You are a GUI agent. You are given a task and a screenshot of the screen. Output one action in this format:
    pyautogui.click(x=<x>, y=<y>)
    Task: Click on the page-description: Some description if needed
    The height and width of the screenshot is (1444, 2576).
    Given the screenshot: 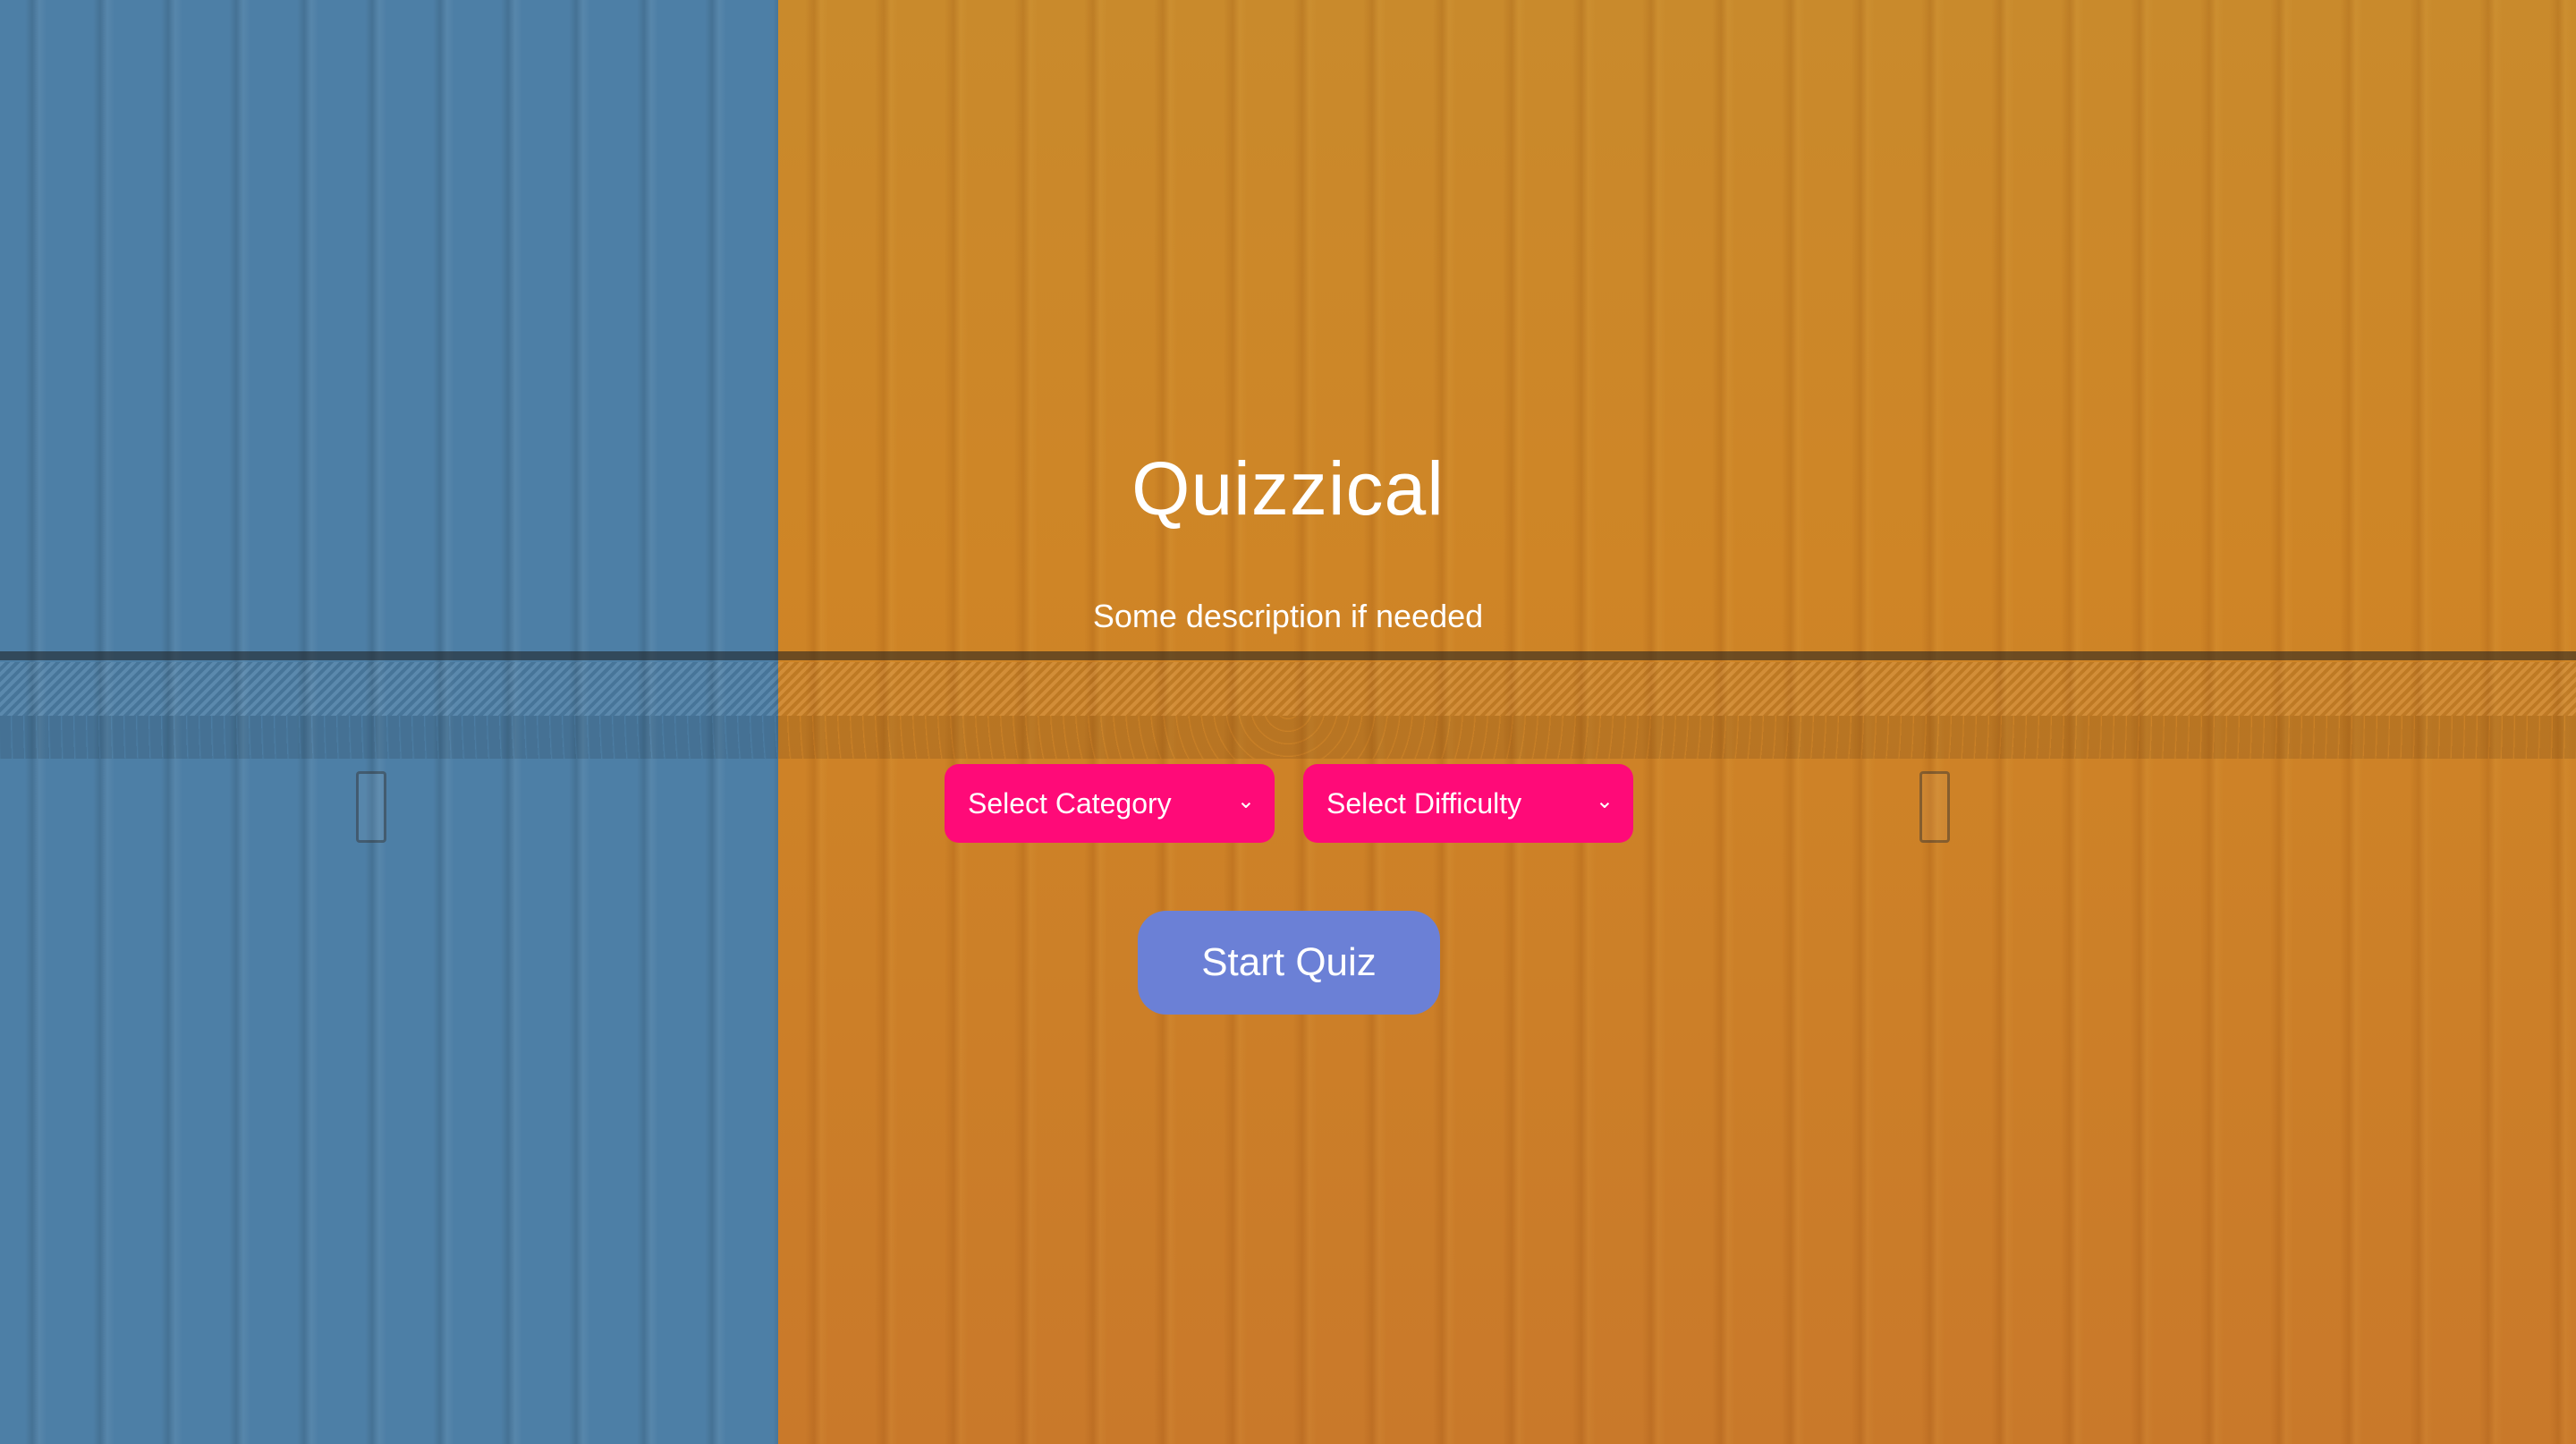 What is the action you would take?
    pyautogui.click(x=1288, y=616)
    